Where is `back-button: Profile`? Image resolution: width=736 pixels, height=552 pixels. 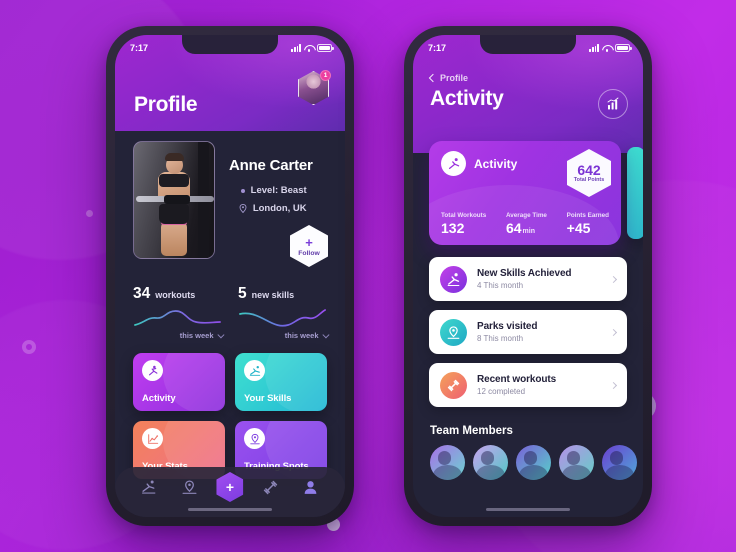
back-button: Profile is located at coordinates (448, 78).